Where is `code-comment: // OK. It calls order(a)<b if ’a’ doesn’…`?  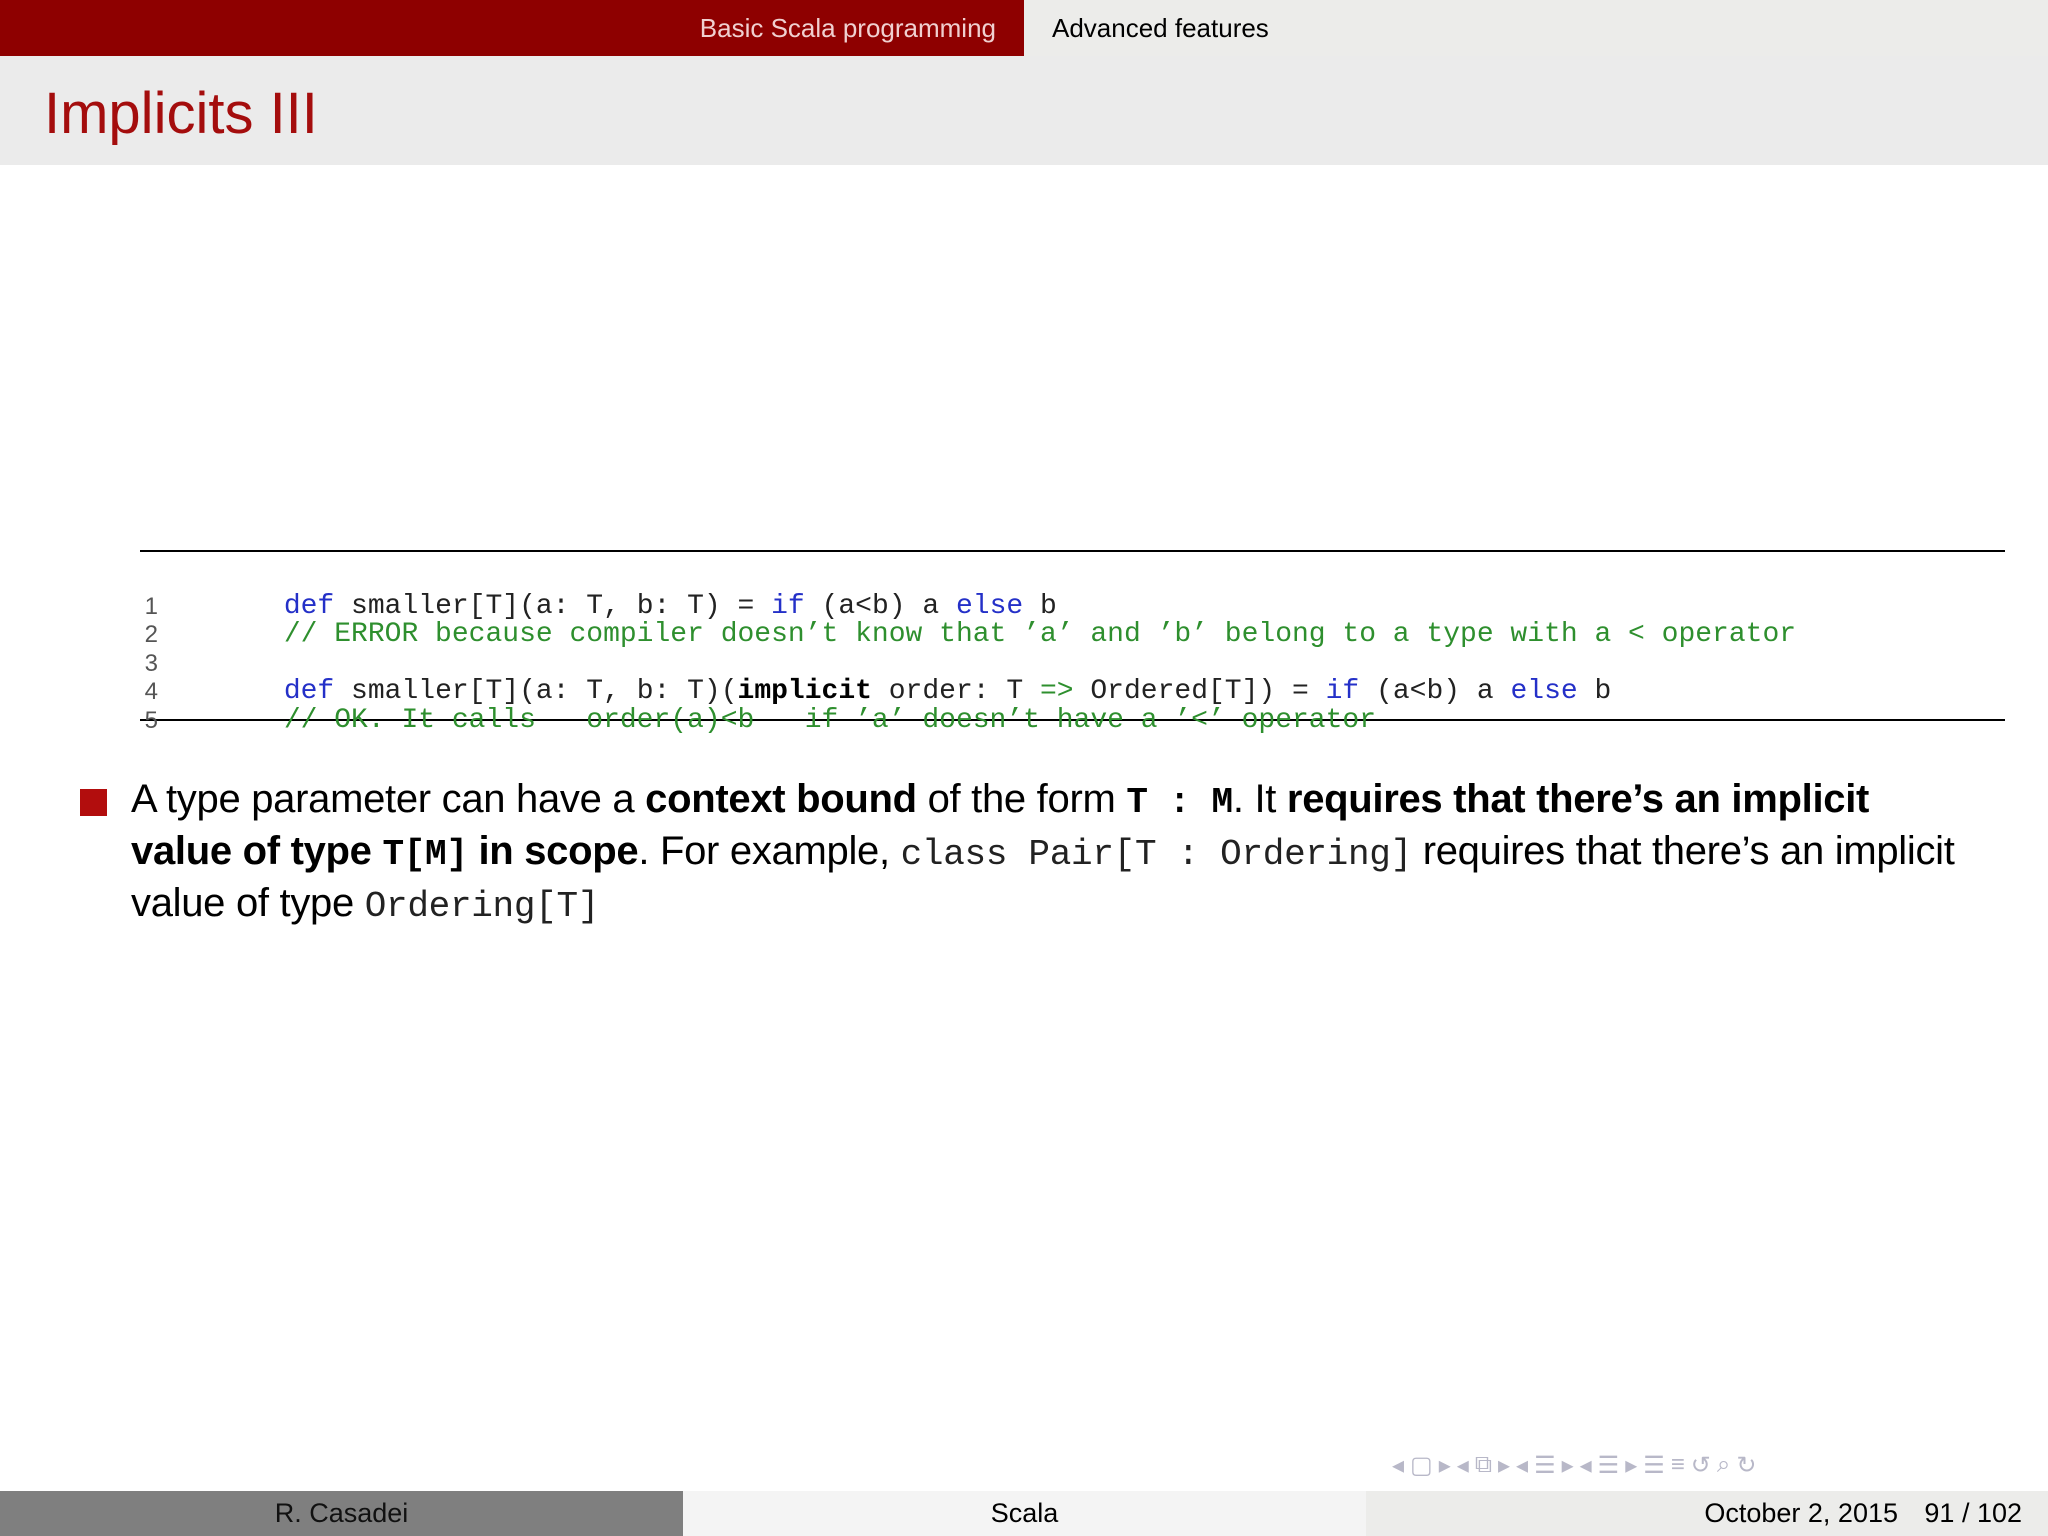 code-comment: // OK. It calls order(a)<b if ’a’ doesn’… is located at coordinates (830, 720).